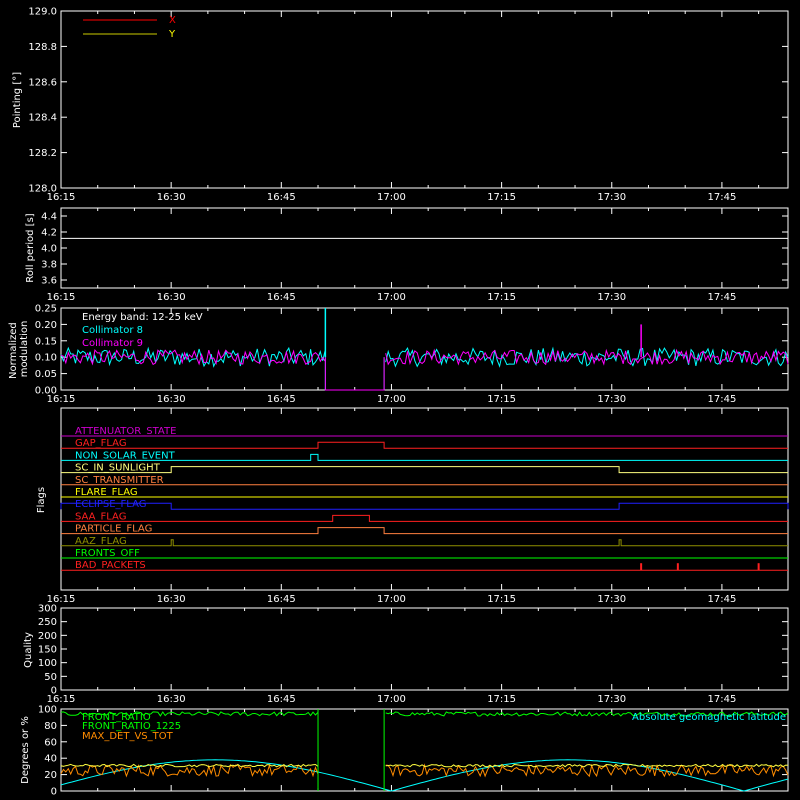 This screenshot has height=800, width=800. Describe the element at coordinates (101, 443) in the screenshot. I see `flag-label: GAP_FLAG` at that location.